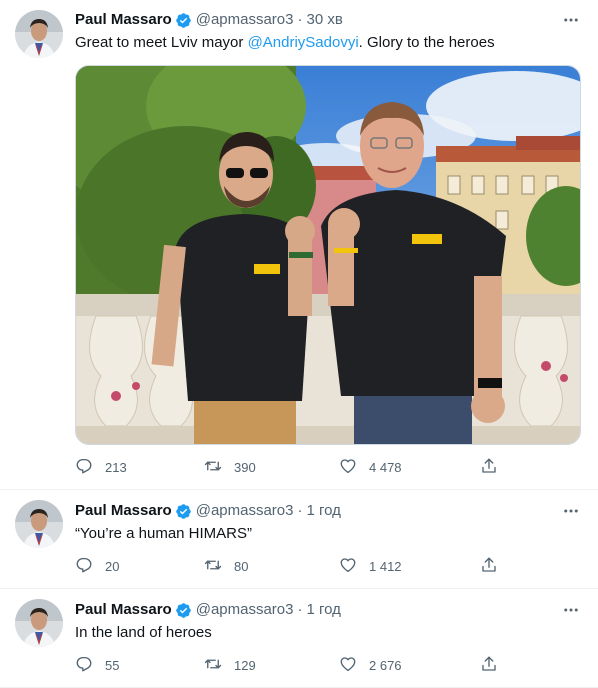  Describe the element at coordinates (426, 42) in the screenshot. I see `tweet-text-part: . Glory to the heroes` at that location.